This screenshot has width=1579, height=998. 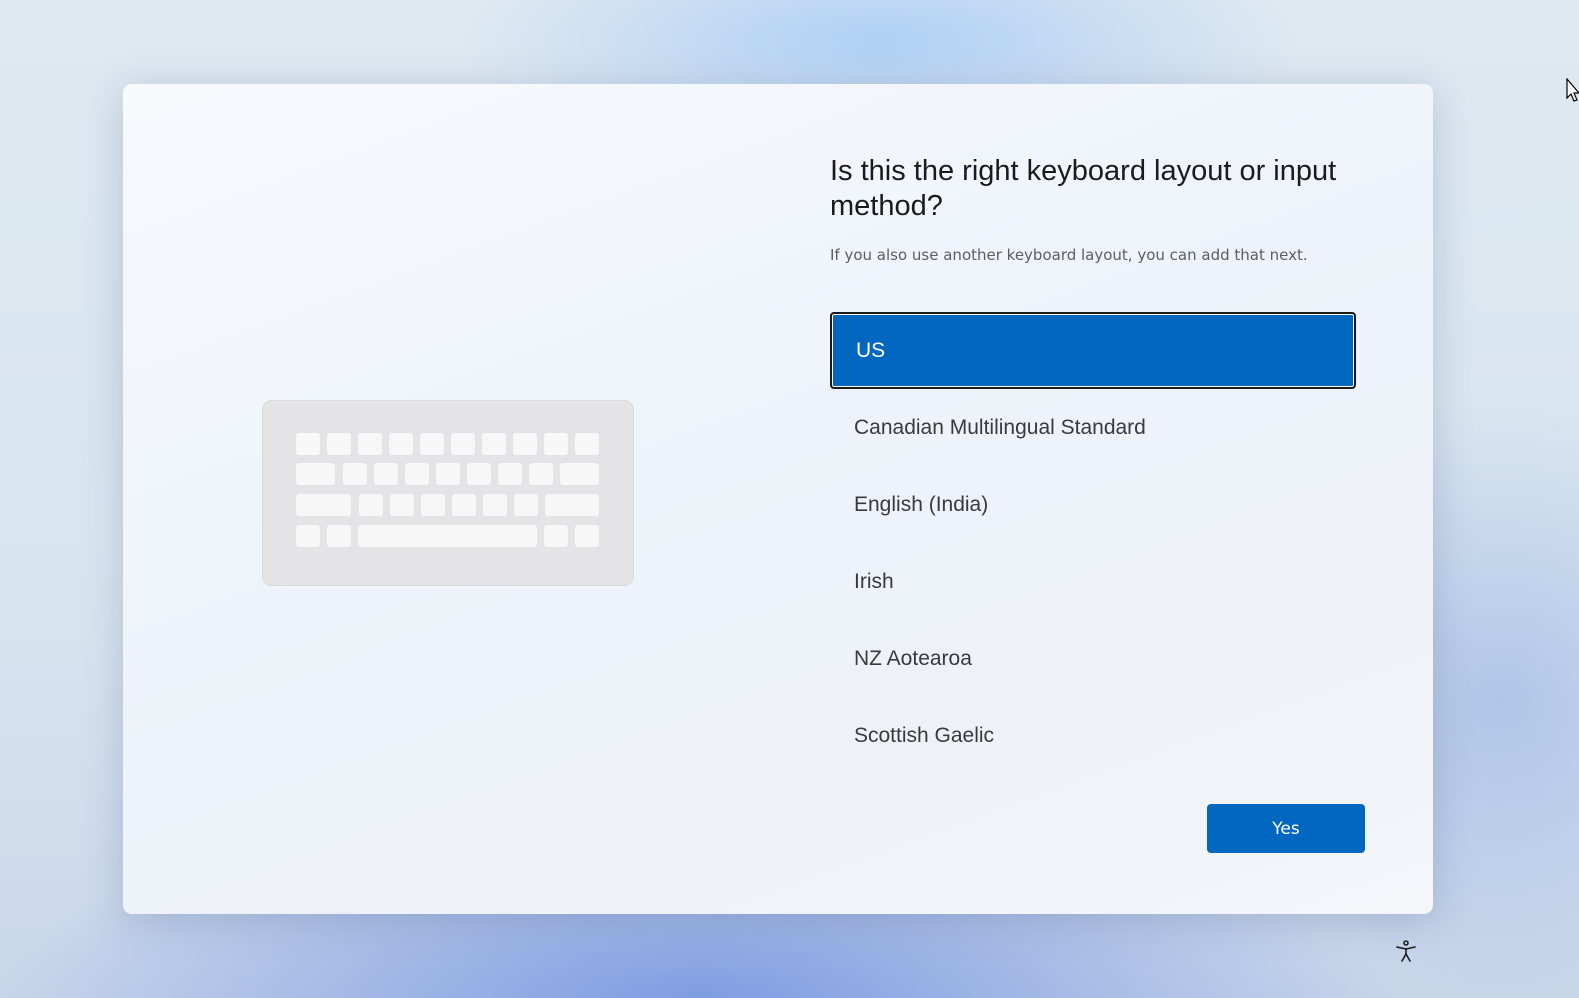 I want to click on yes-button: Yes, so click(x=1286, y=828).